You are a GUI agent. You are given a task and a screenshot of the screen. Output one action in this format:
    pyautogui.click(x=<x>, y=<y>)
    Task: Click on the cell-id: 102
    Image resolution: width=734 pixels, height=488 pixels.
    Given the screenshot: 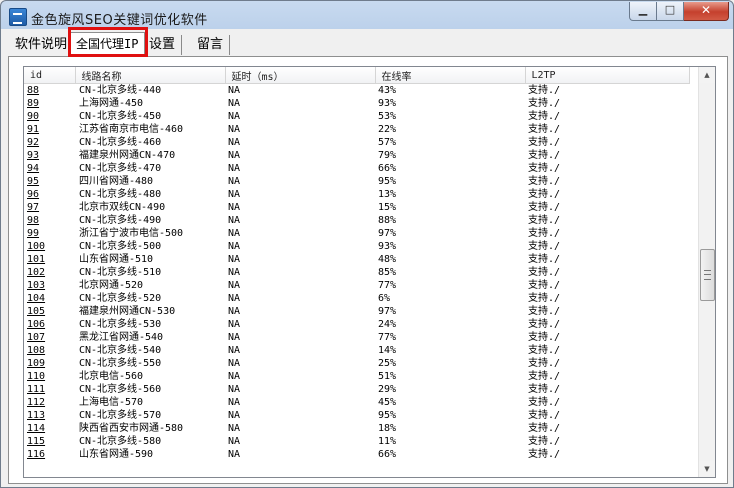 What is the action you would take?
    pyautogui.click(x=49, y=272)
    